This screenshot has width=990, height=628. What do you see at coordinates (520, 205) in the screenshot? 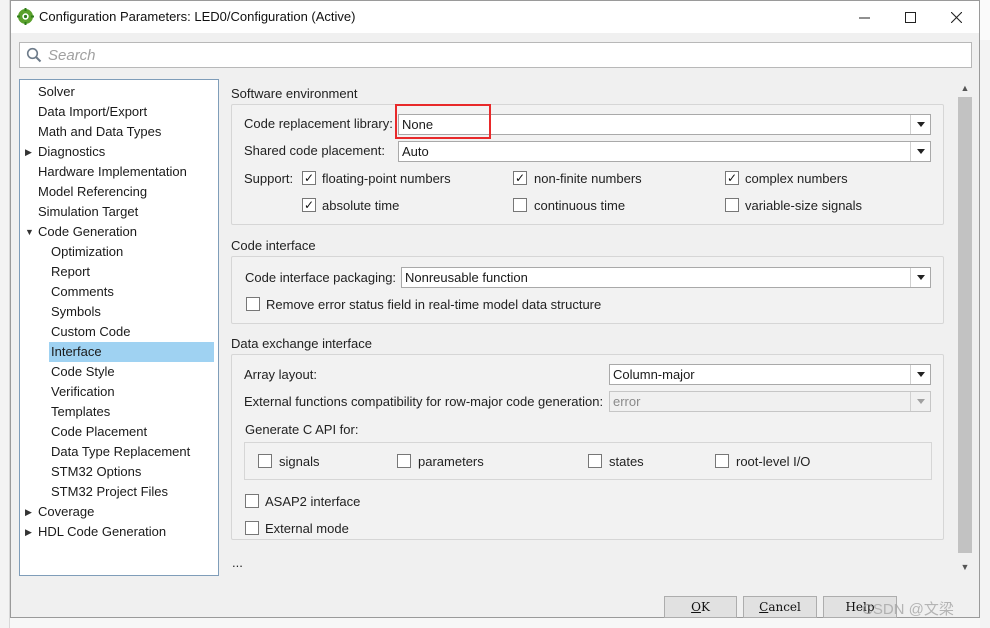
I see `continuous-time-checkbox` at bounding box center [520, 205].